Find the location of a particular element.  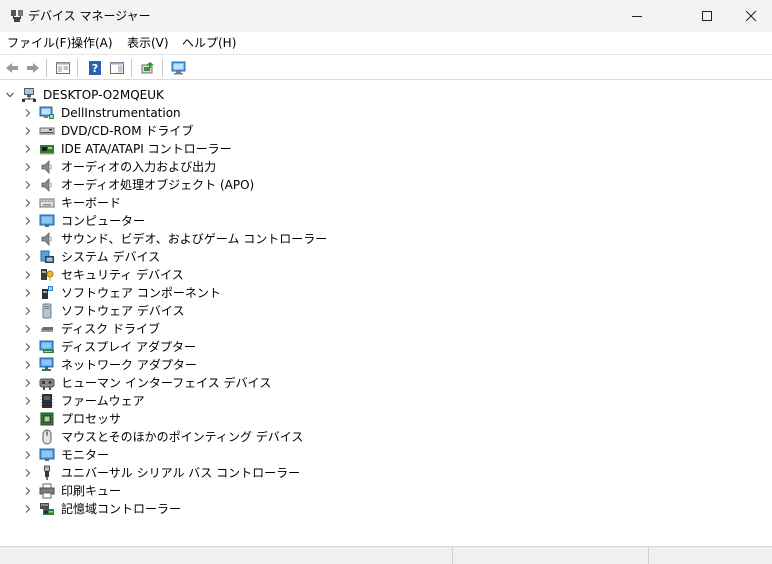

tree-item: DVD/CD-ROM ドライブ is located at coordinates (386, 131).